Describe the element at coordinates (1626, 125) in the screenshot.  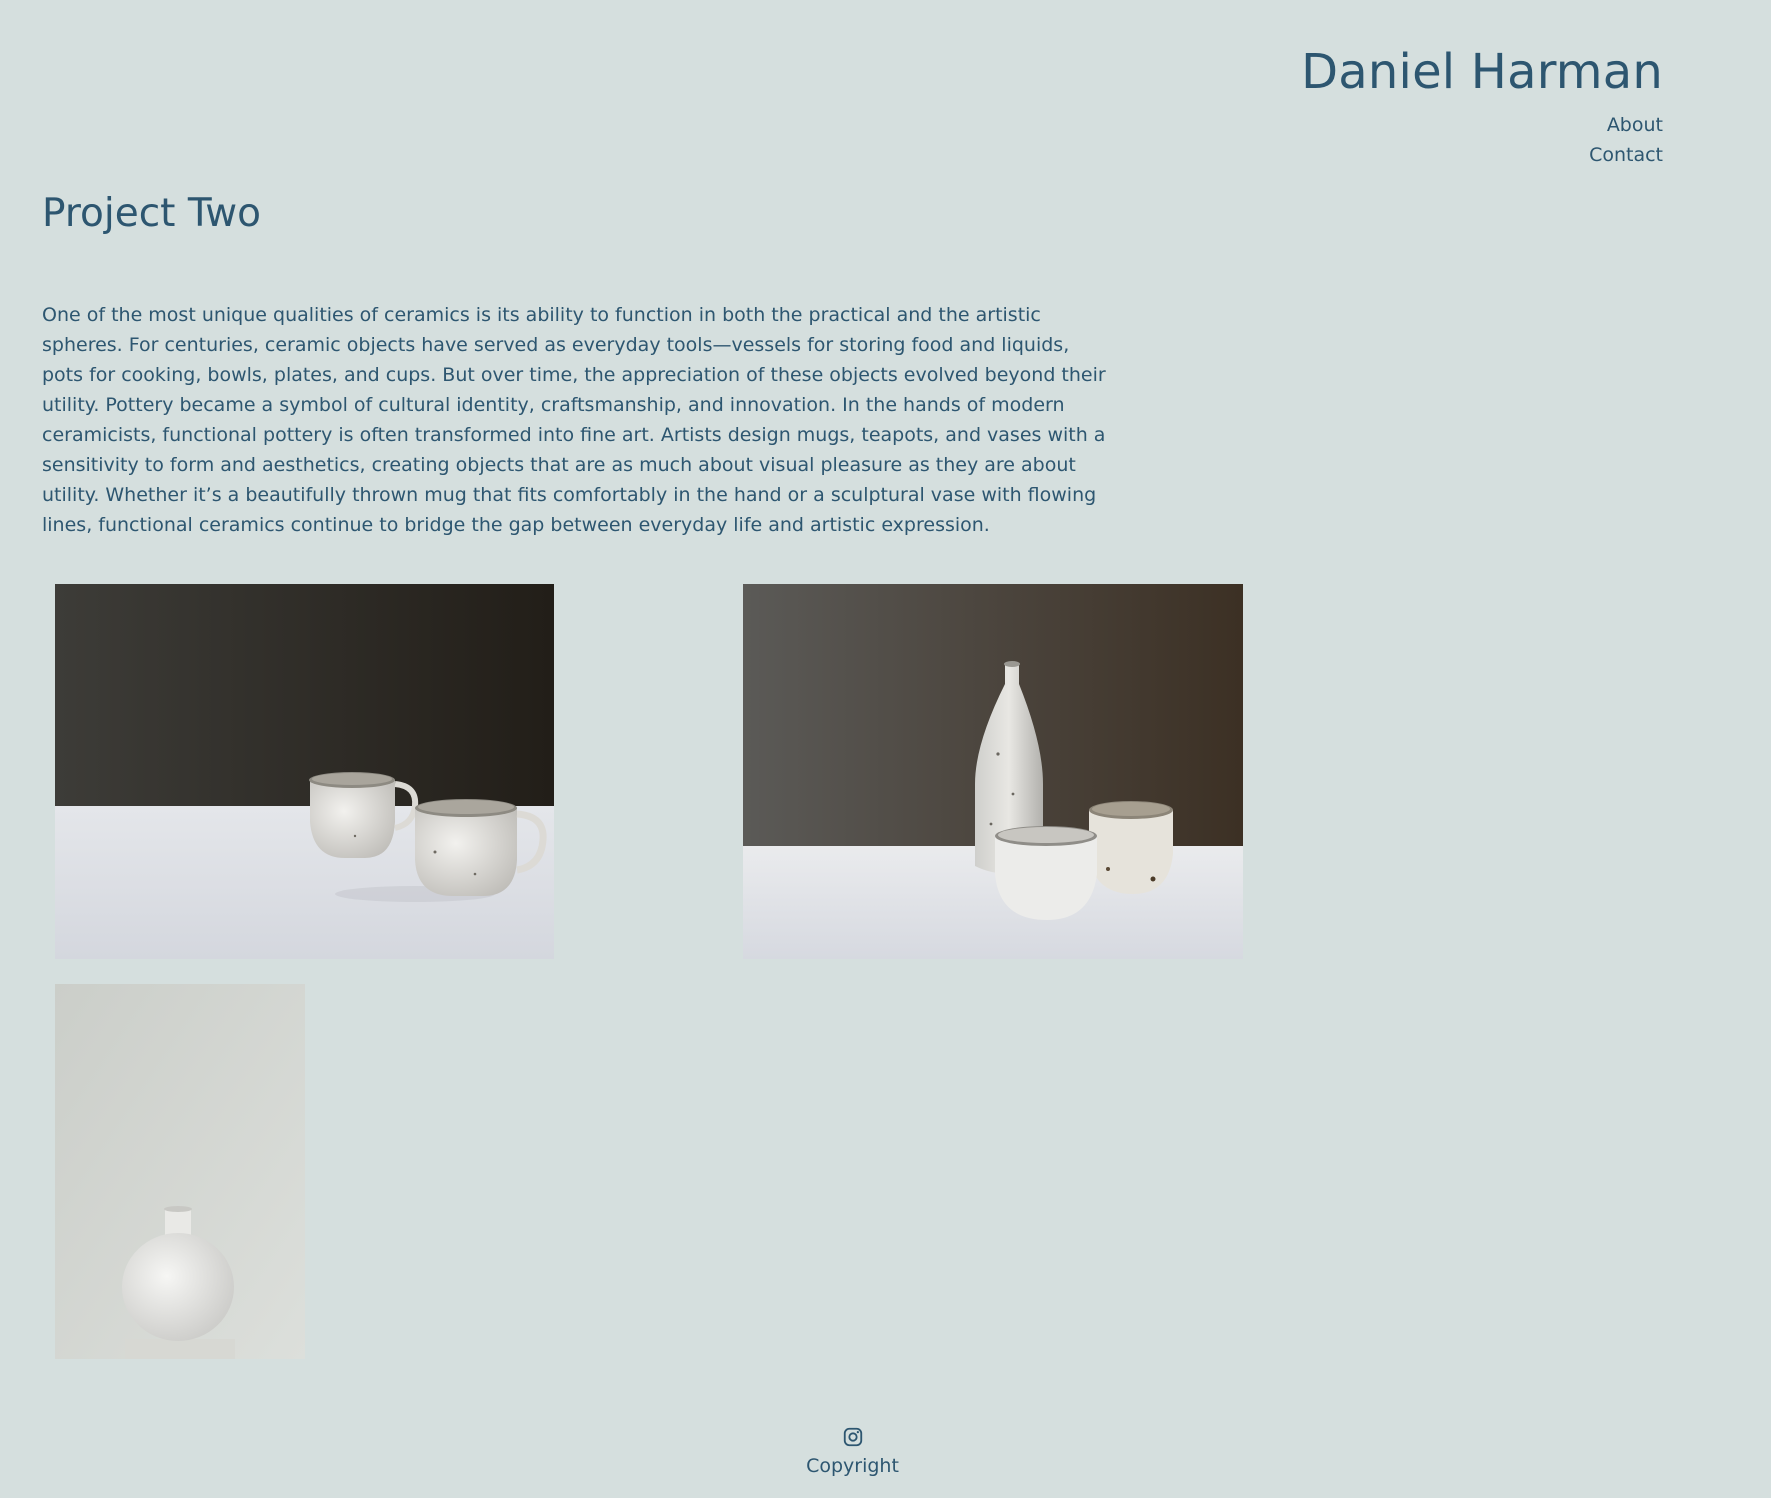
I see `nav-link-about: About` at that location.